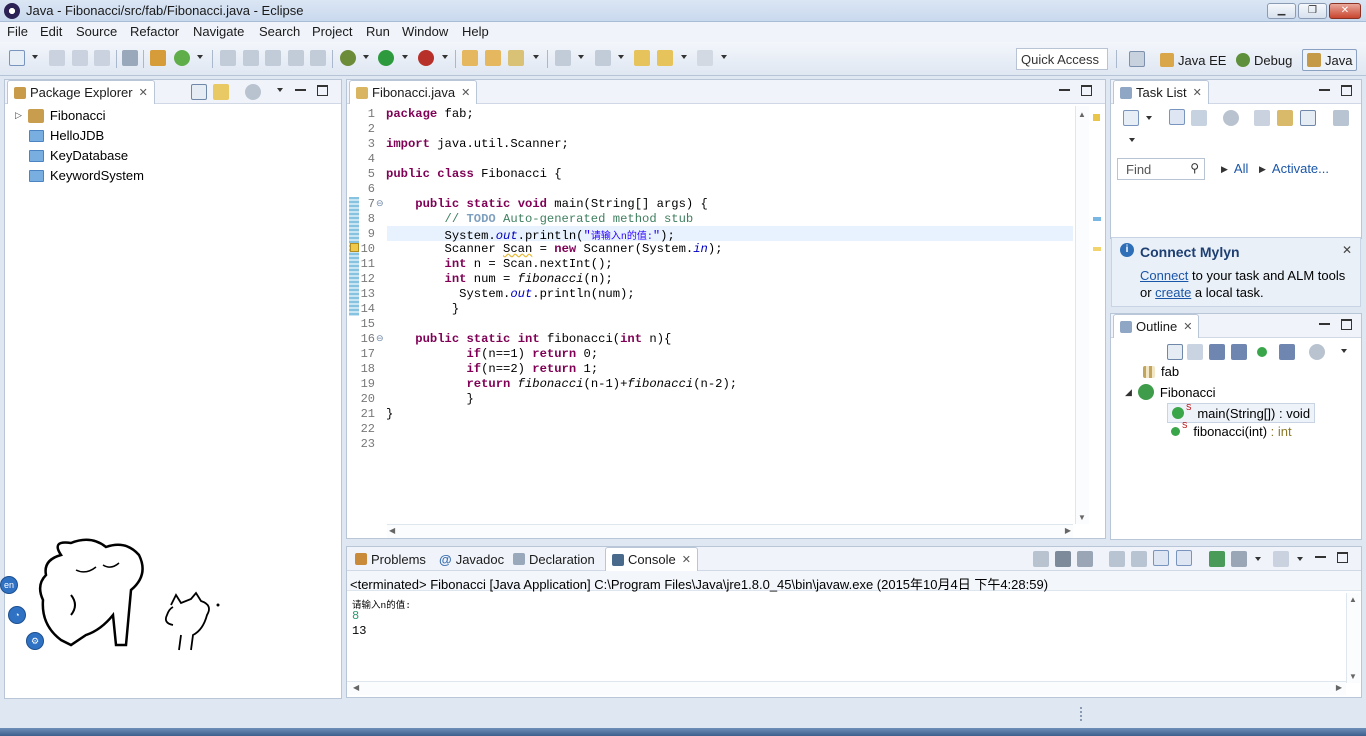  Describe the element at coordinates (651, 559) in the screenshot. I see `tab-console: Console ✕` at that location.